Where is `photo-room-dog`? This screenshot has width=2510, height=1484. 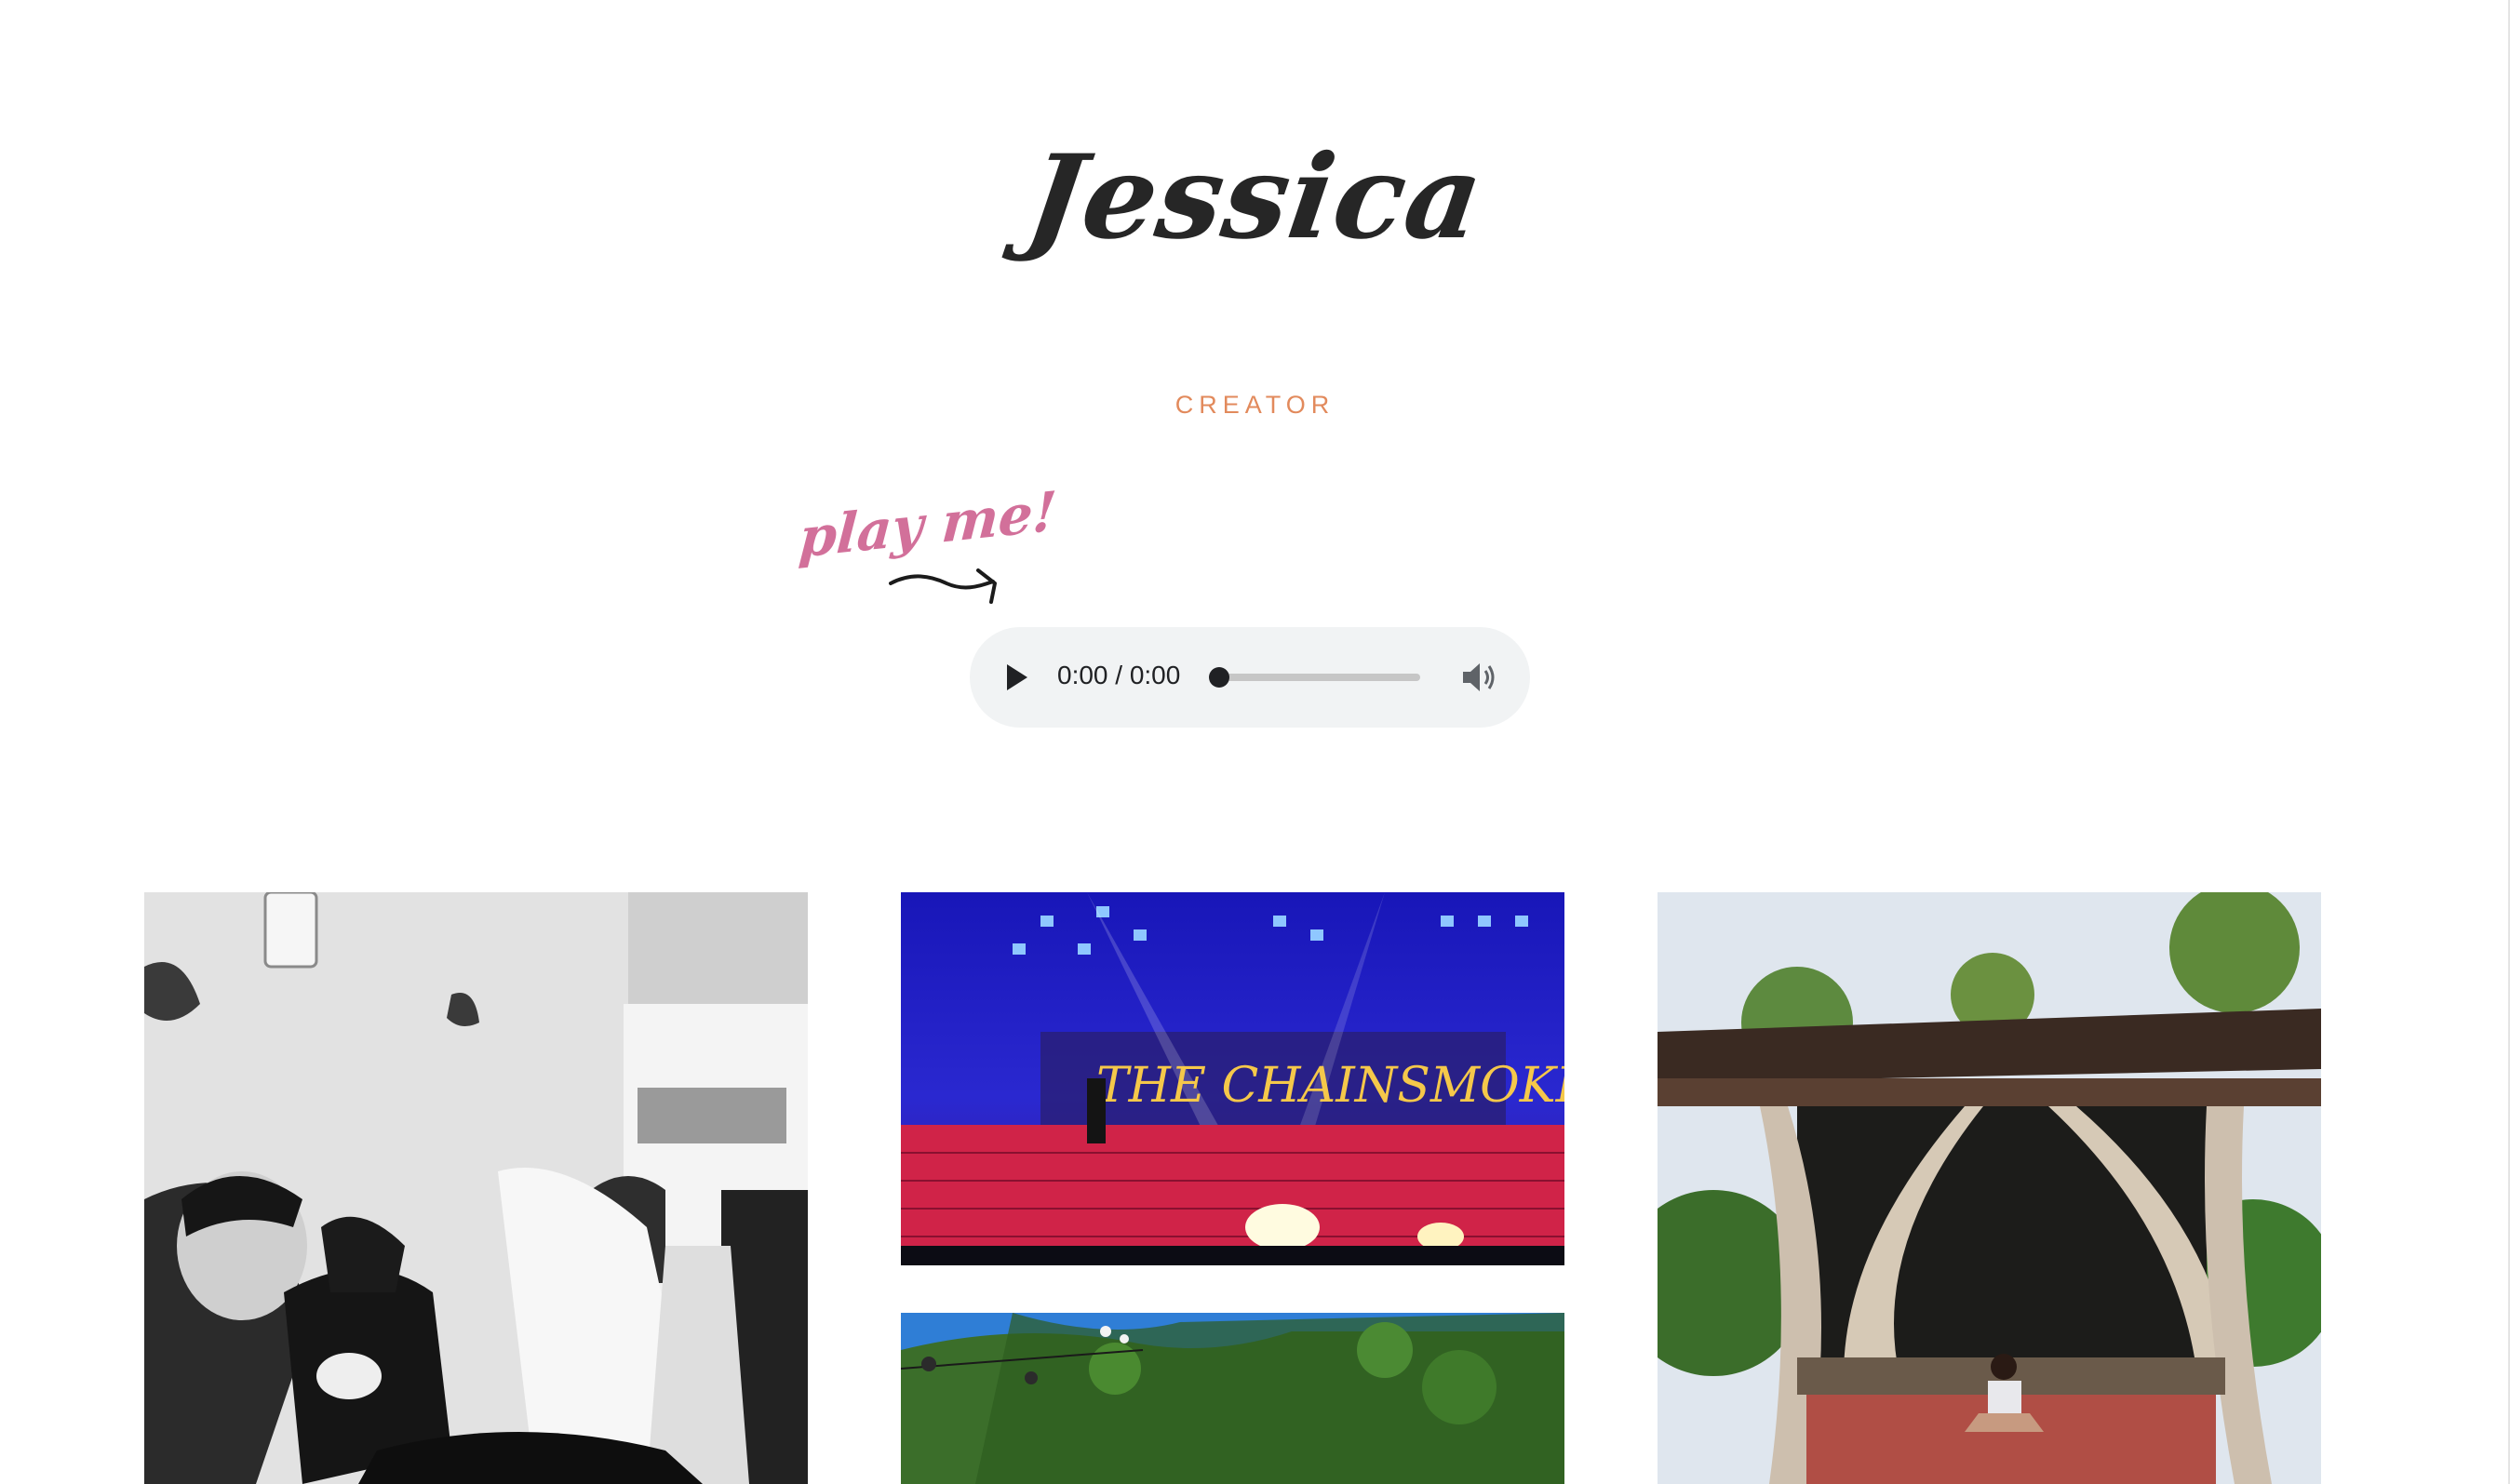
photo-room-dog is located at coordinates (476, 1188).